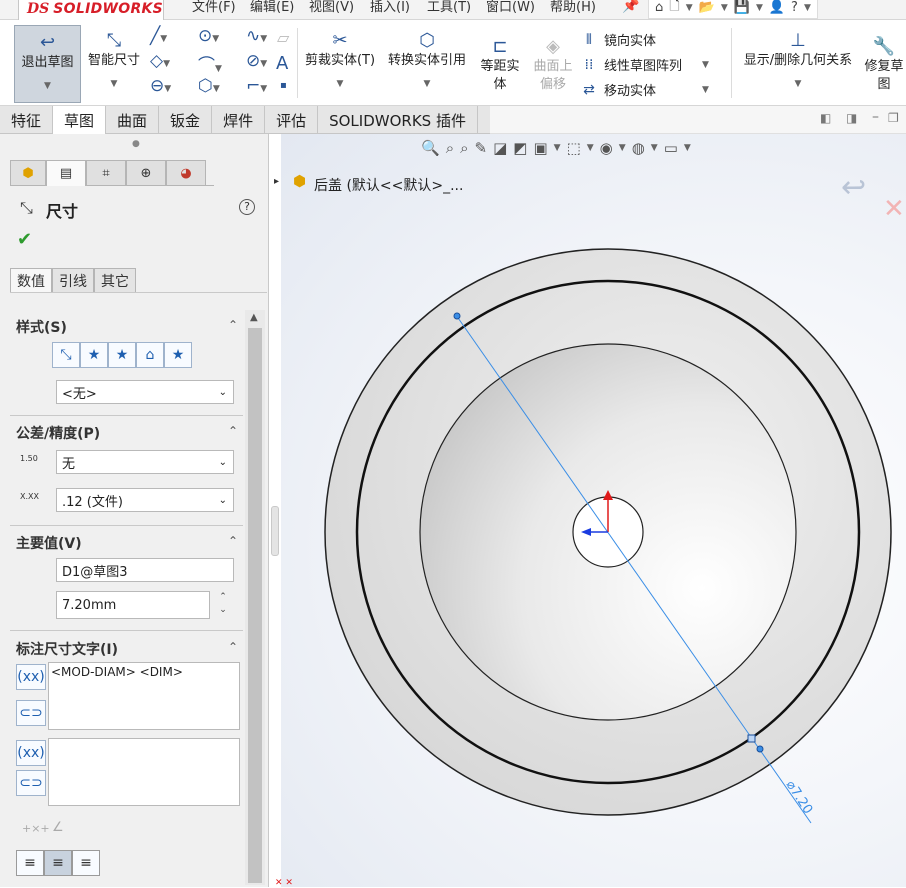 The height and width of the screenshot is (888, 906). What do you see at coordinates (798, 60) in the screenshot?
I see `display-relations-button: ⊥ 显示/删除几何关系 ▼` at bounding box center [798, 60].